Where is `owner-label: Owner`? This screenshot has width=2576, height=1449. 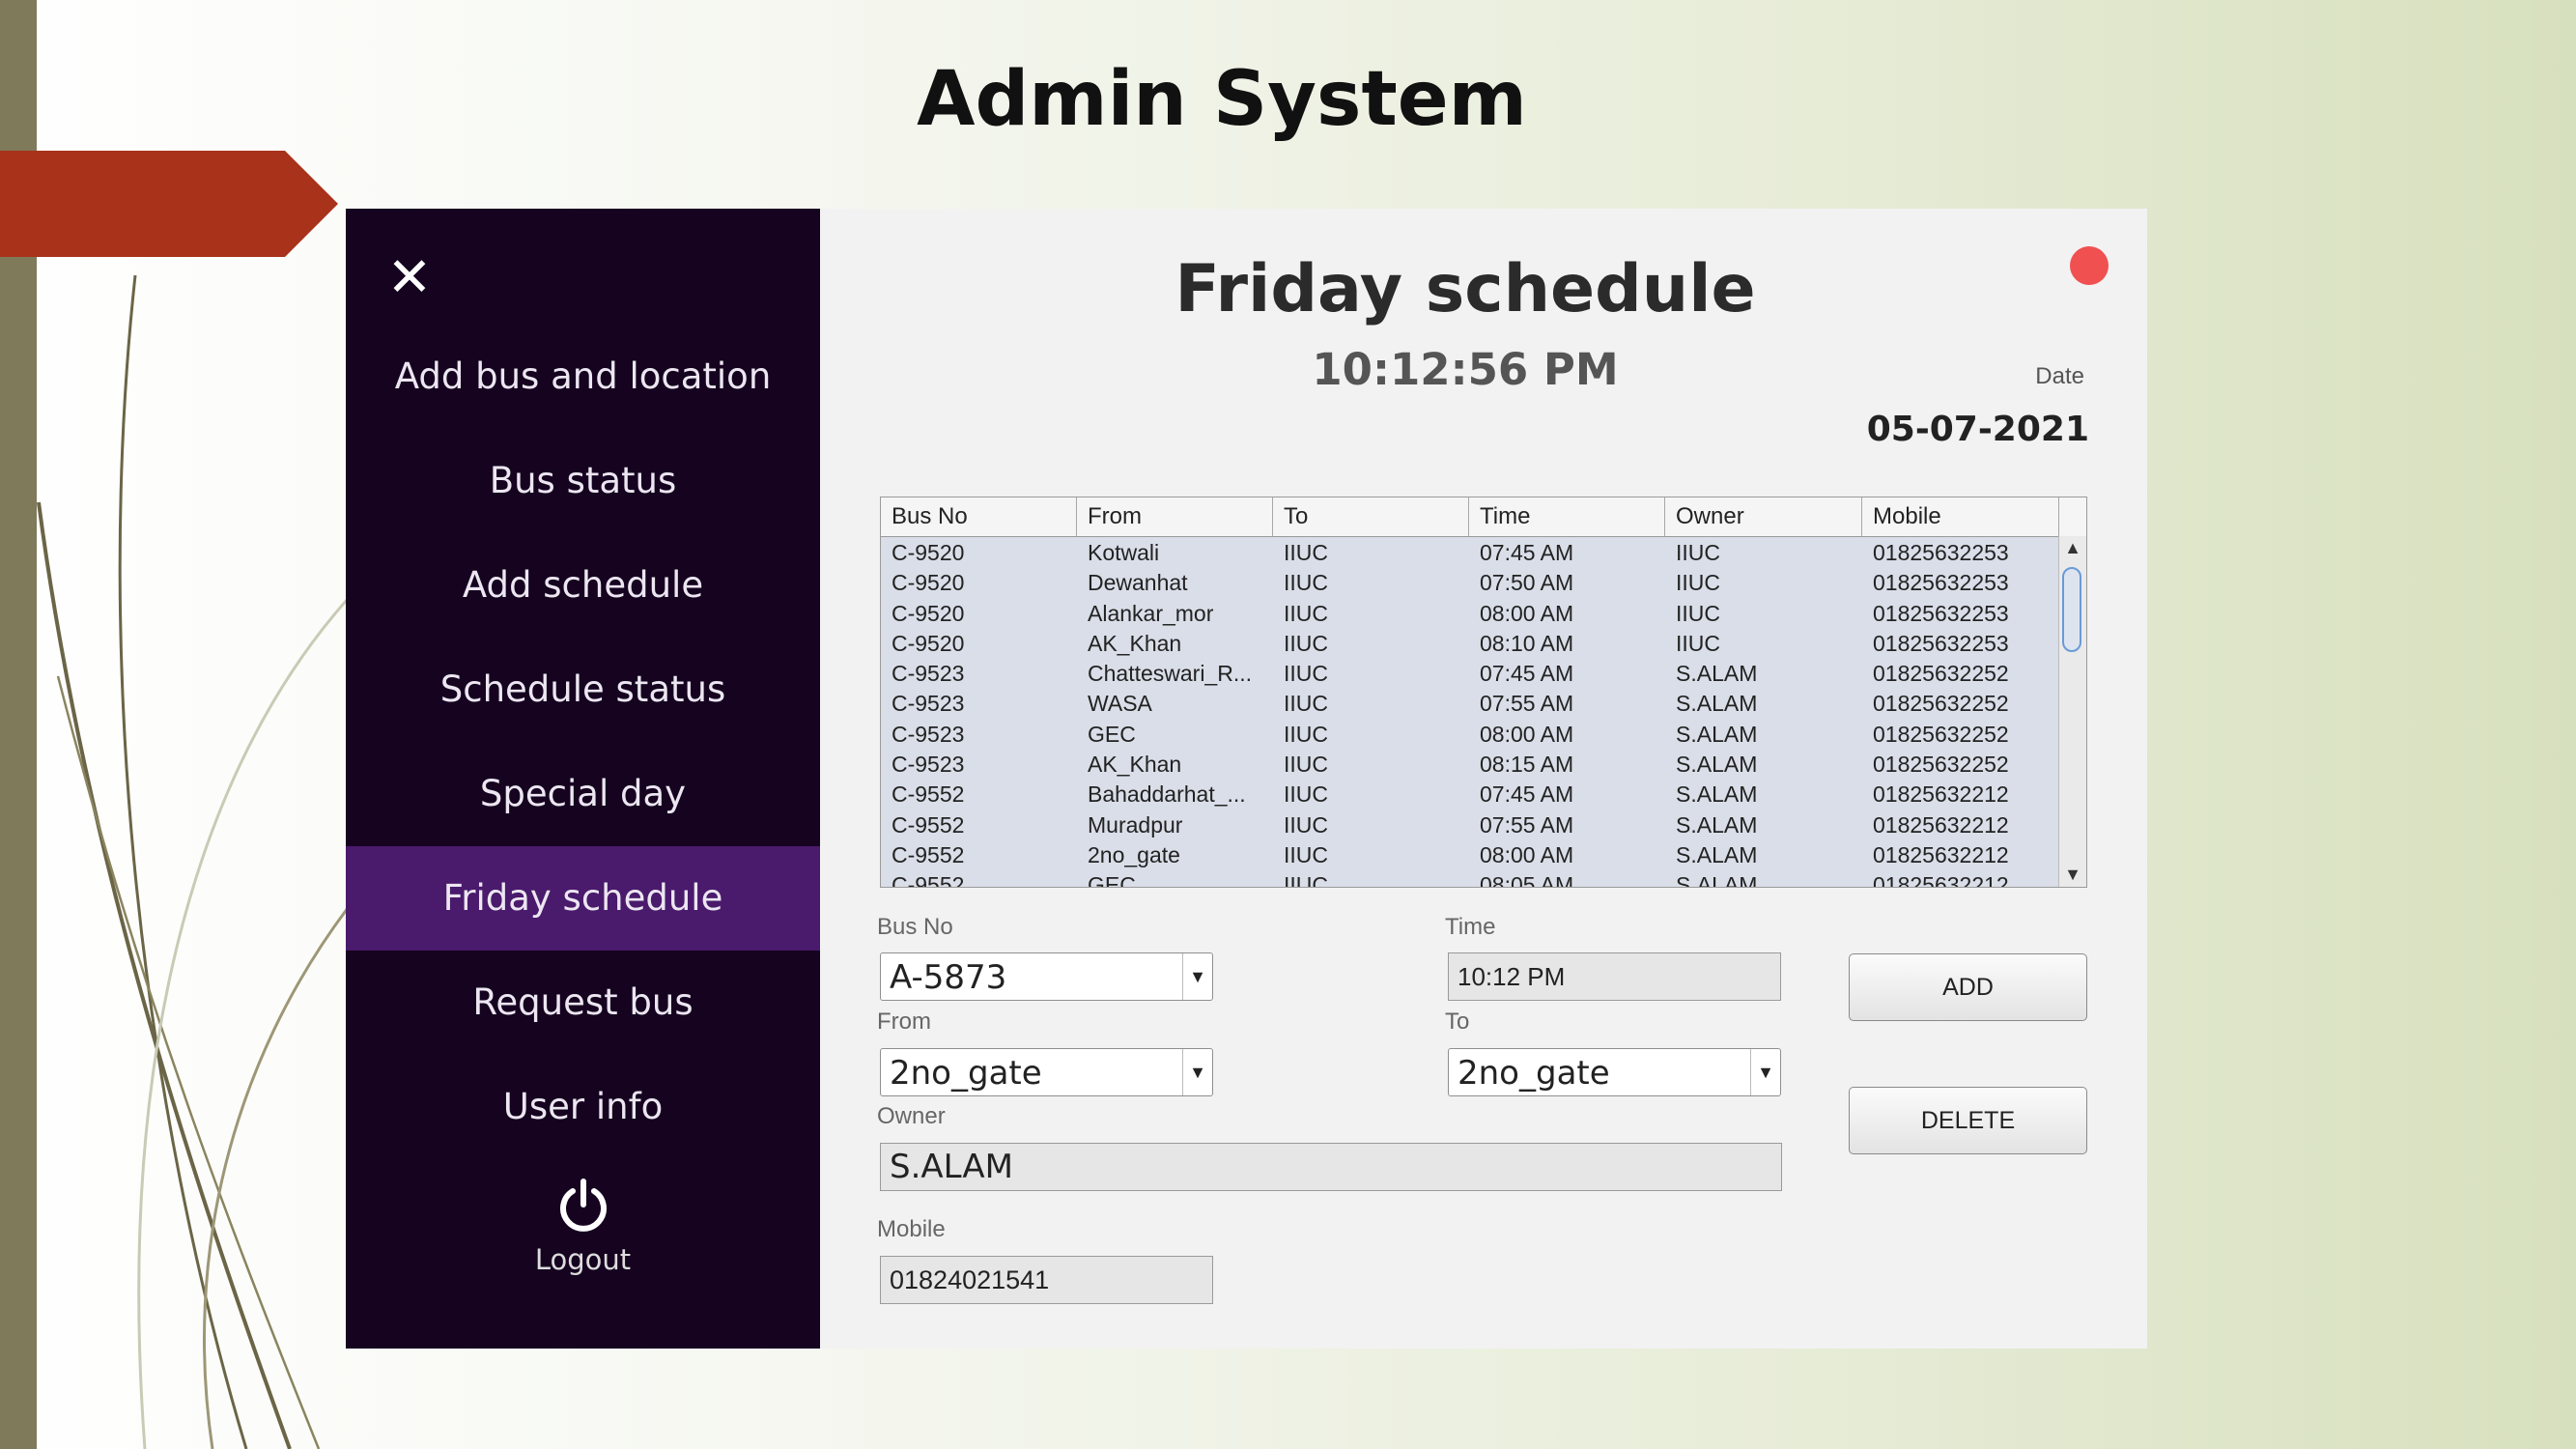
owner-label: Owner is located at coordinates (911, 1116).